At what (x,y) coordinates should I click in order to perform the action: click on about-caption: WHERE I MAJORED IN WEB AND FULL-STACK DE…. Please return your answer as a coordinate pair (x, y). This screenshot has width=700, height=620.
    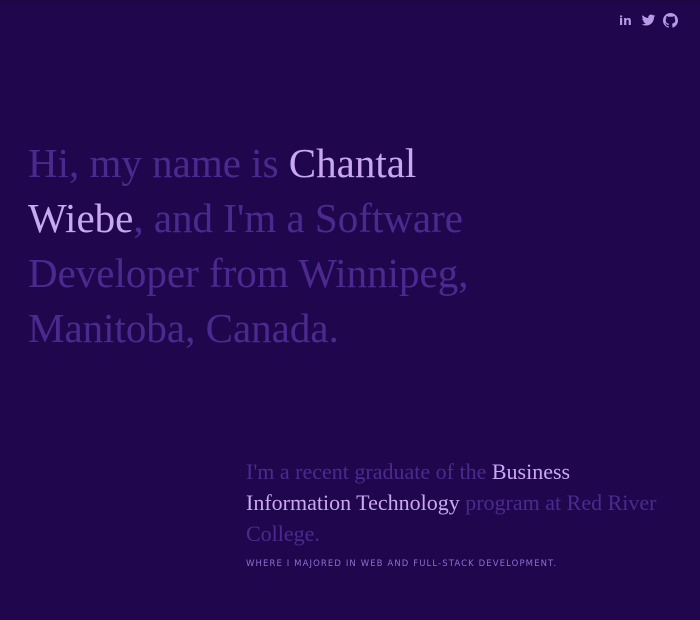
    Looking at the image, I should click on (402, 564).